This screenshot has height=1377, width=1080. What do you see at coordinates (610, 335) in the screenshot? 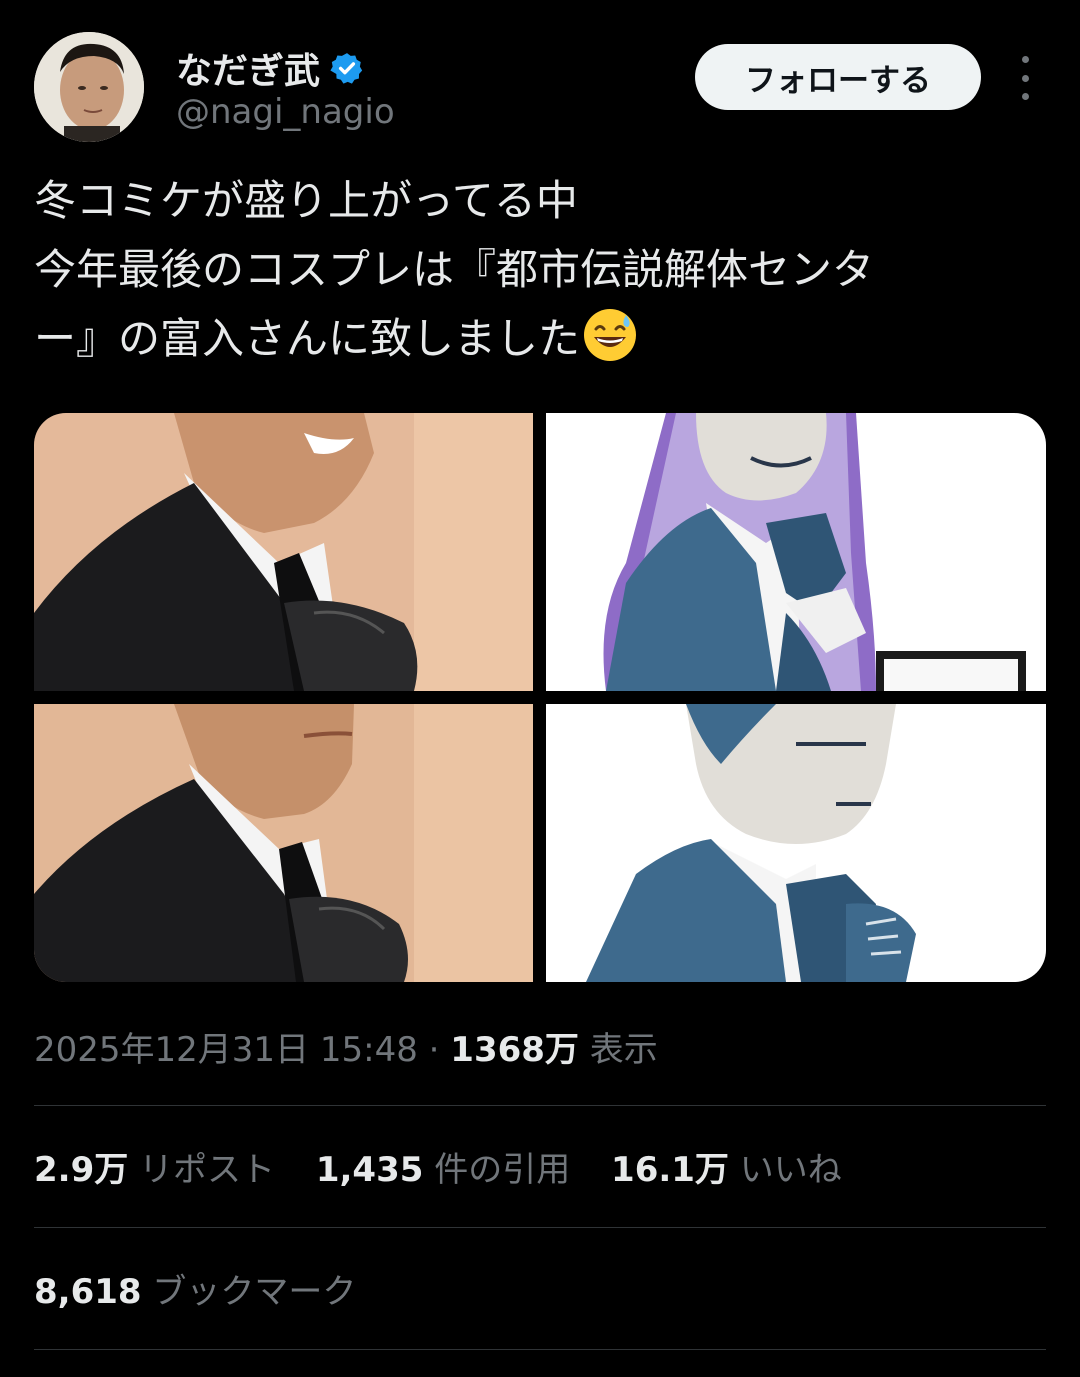
I see `grinning-face-with-sweat-icon` at bounding box center [610, 335].